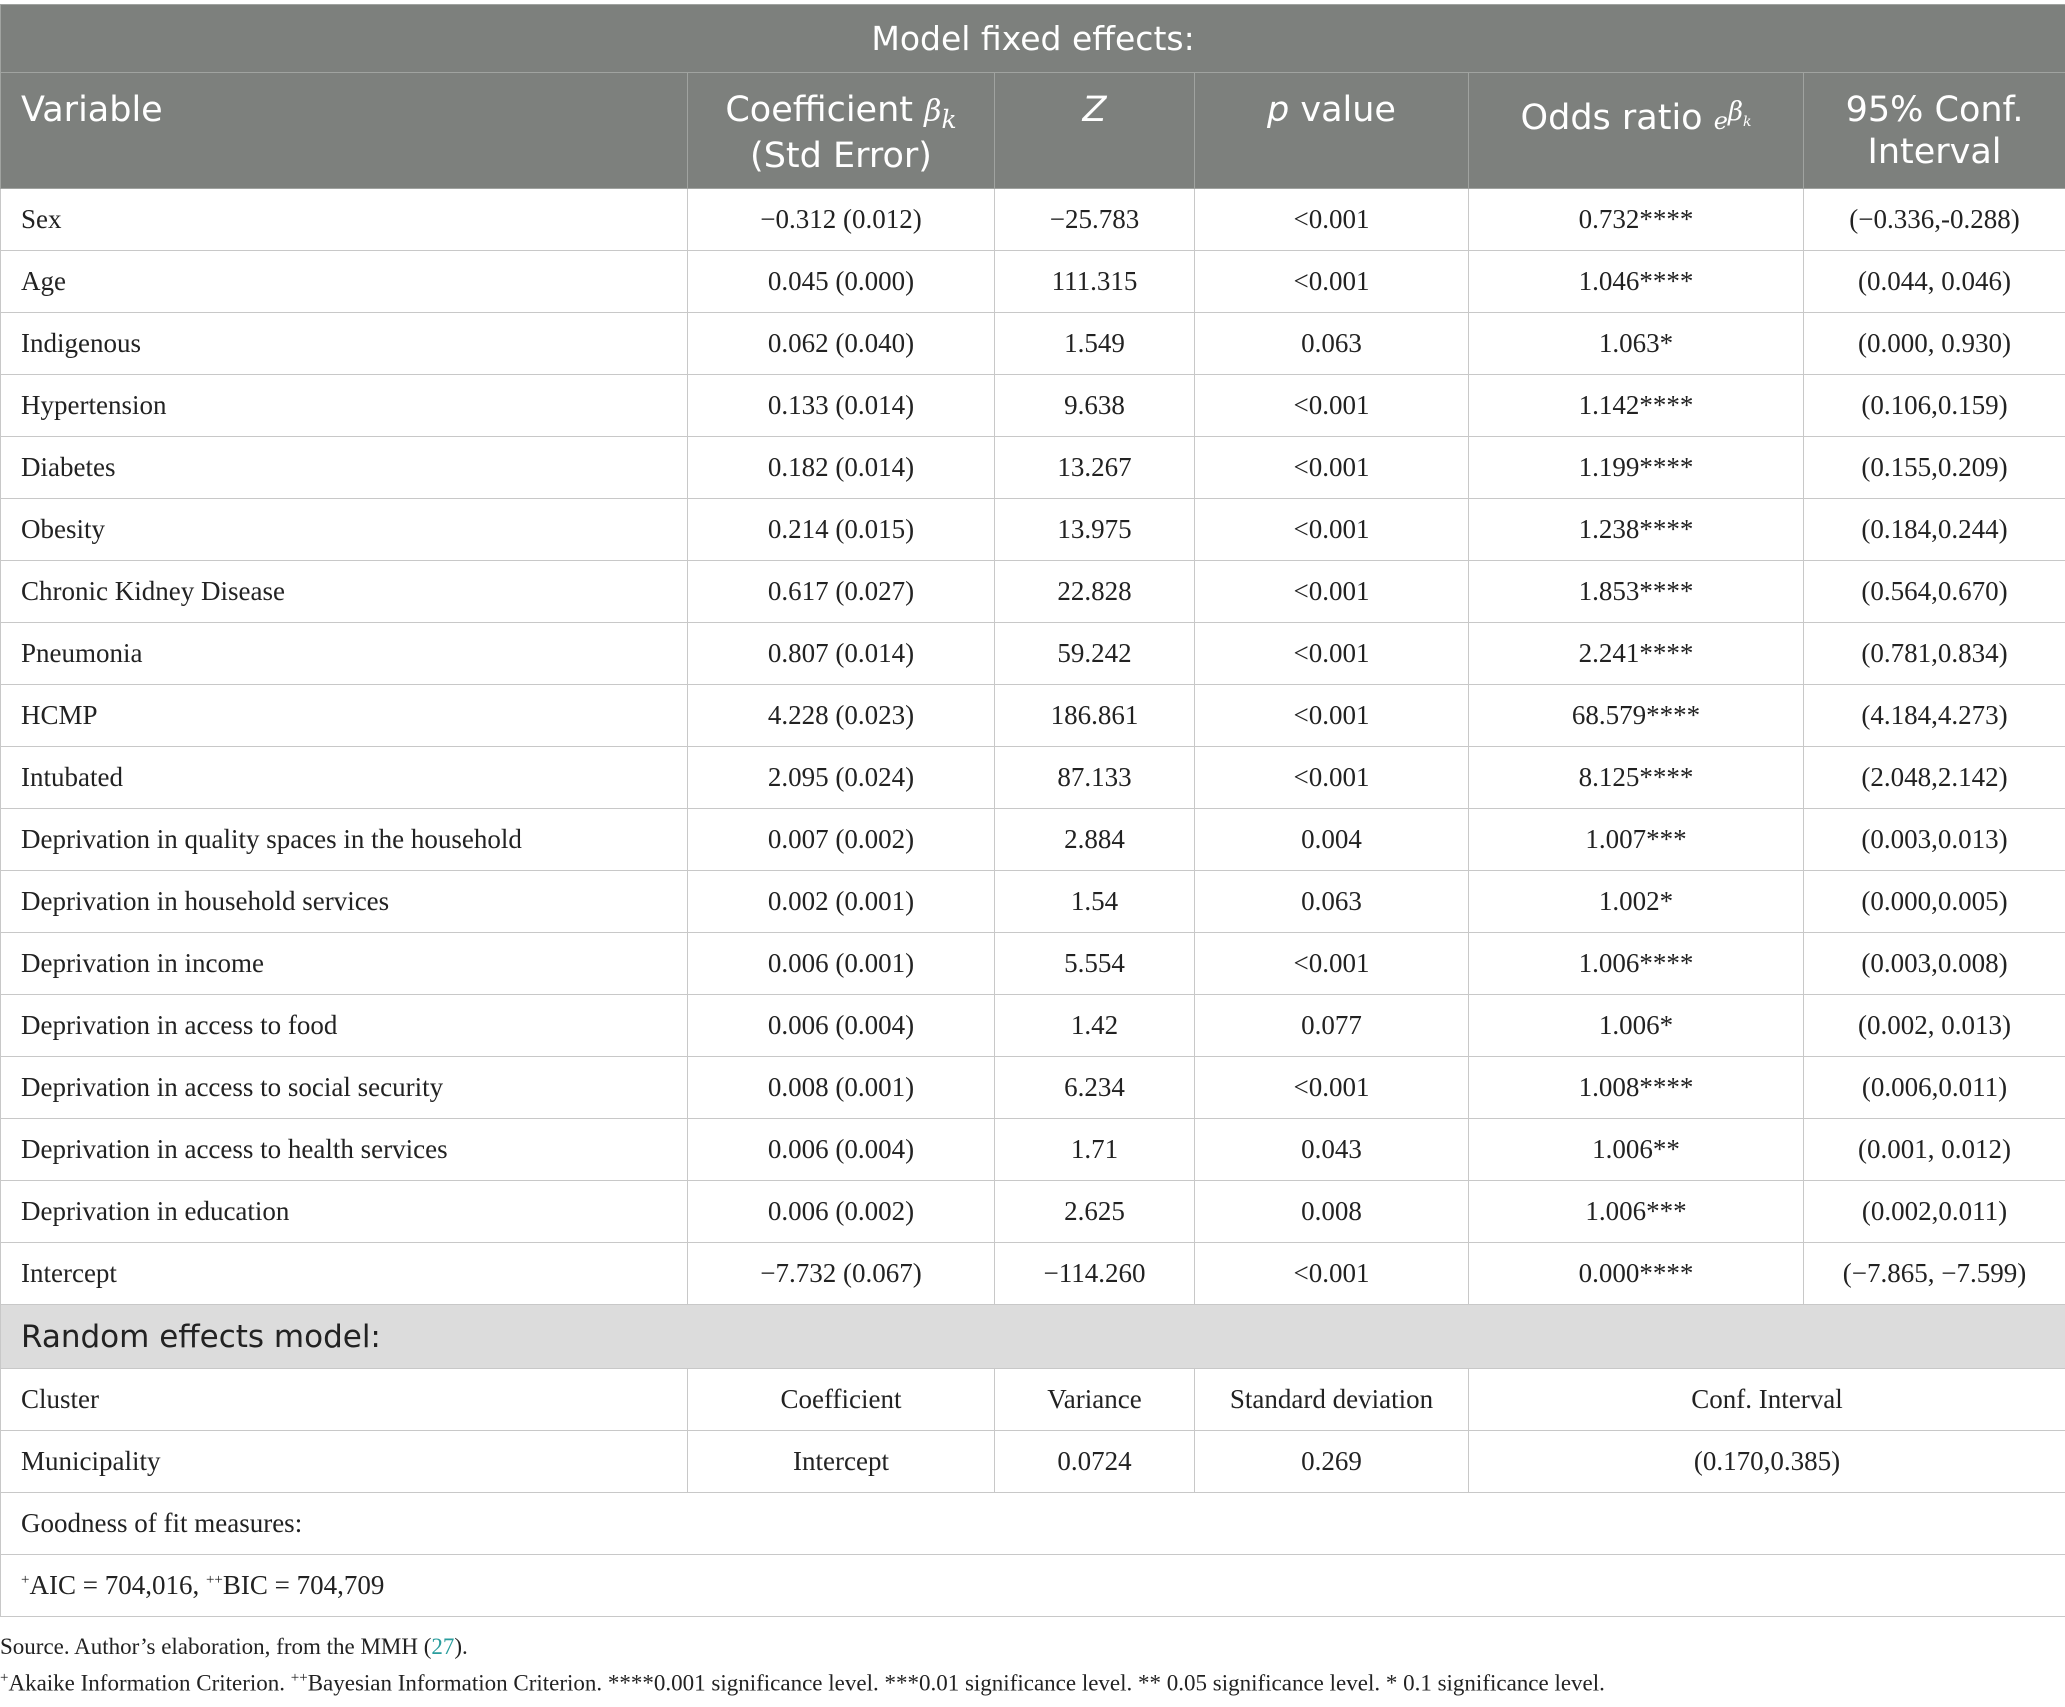 Image resolution: width=2065 pixels, height=1707 pixels. I want to click on cell-odds-ratio: 1.046****, so click(1636, 281).